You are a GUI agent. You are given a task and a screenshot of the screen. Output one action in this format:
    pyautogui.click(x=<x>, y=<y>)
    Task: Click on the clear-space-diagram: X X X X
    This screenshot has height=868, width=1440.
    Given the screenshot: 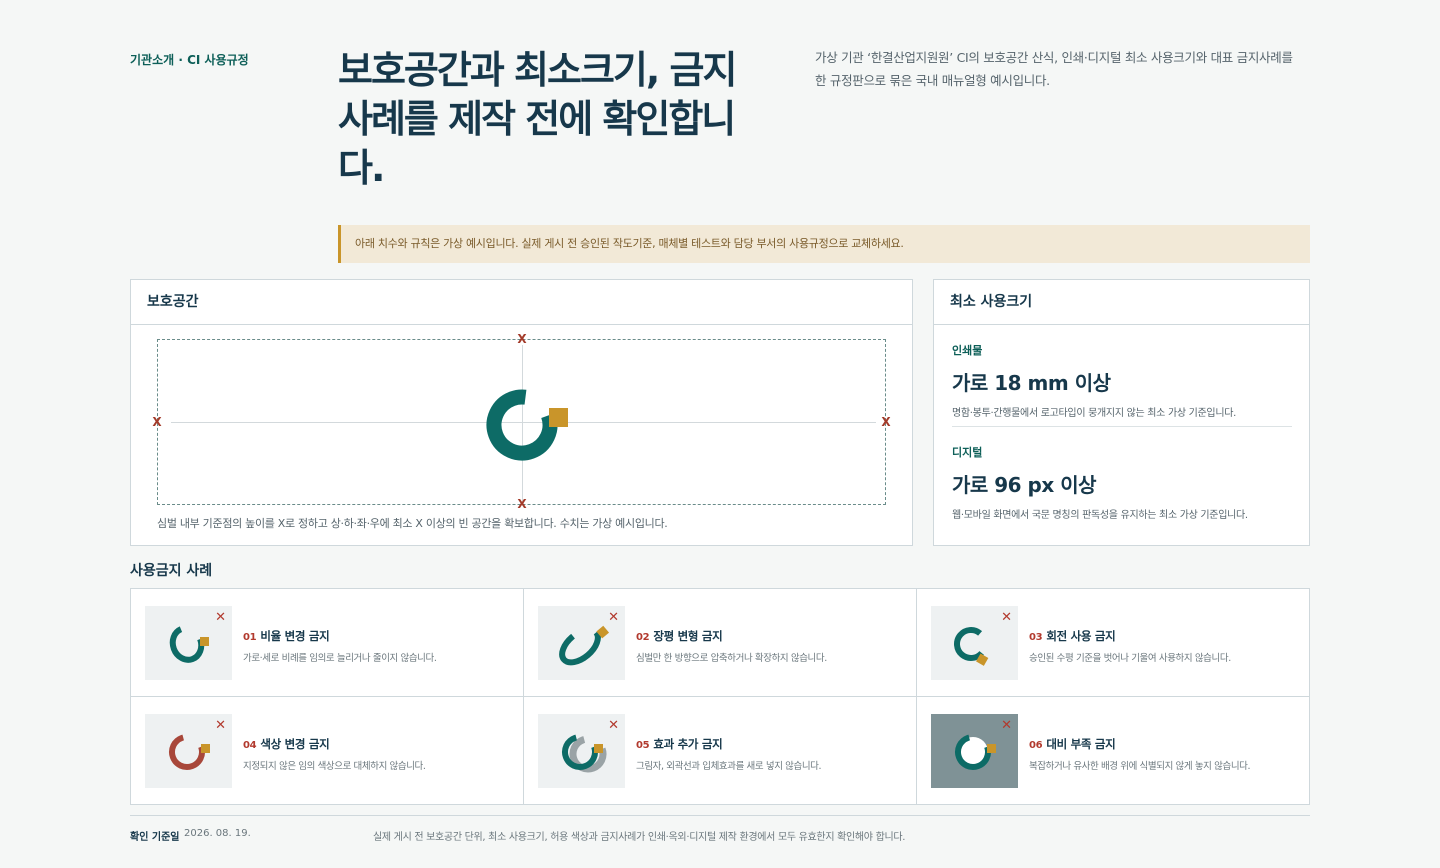 What is the action you would take?
    pyautogui.click(x=521, y=420)
    